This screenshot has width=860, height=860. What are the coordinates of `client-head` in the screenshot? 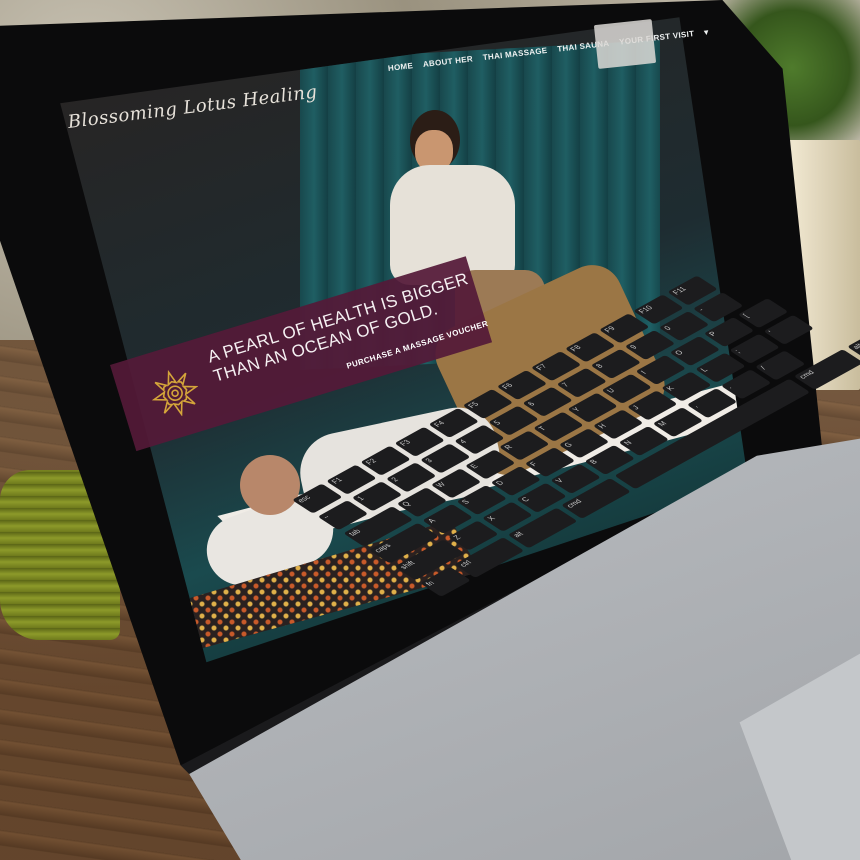 It's located at (270, 485).